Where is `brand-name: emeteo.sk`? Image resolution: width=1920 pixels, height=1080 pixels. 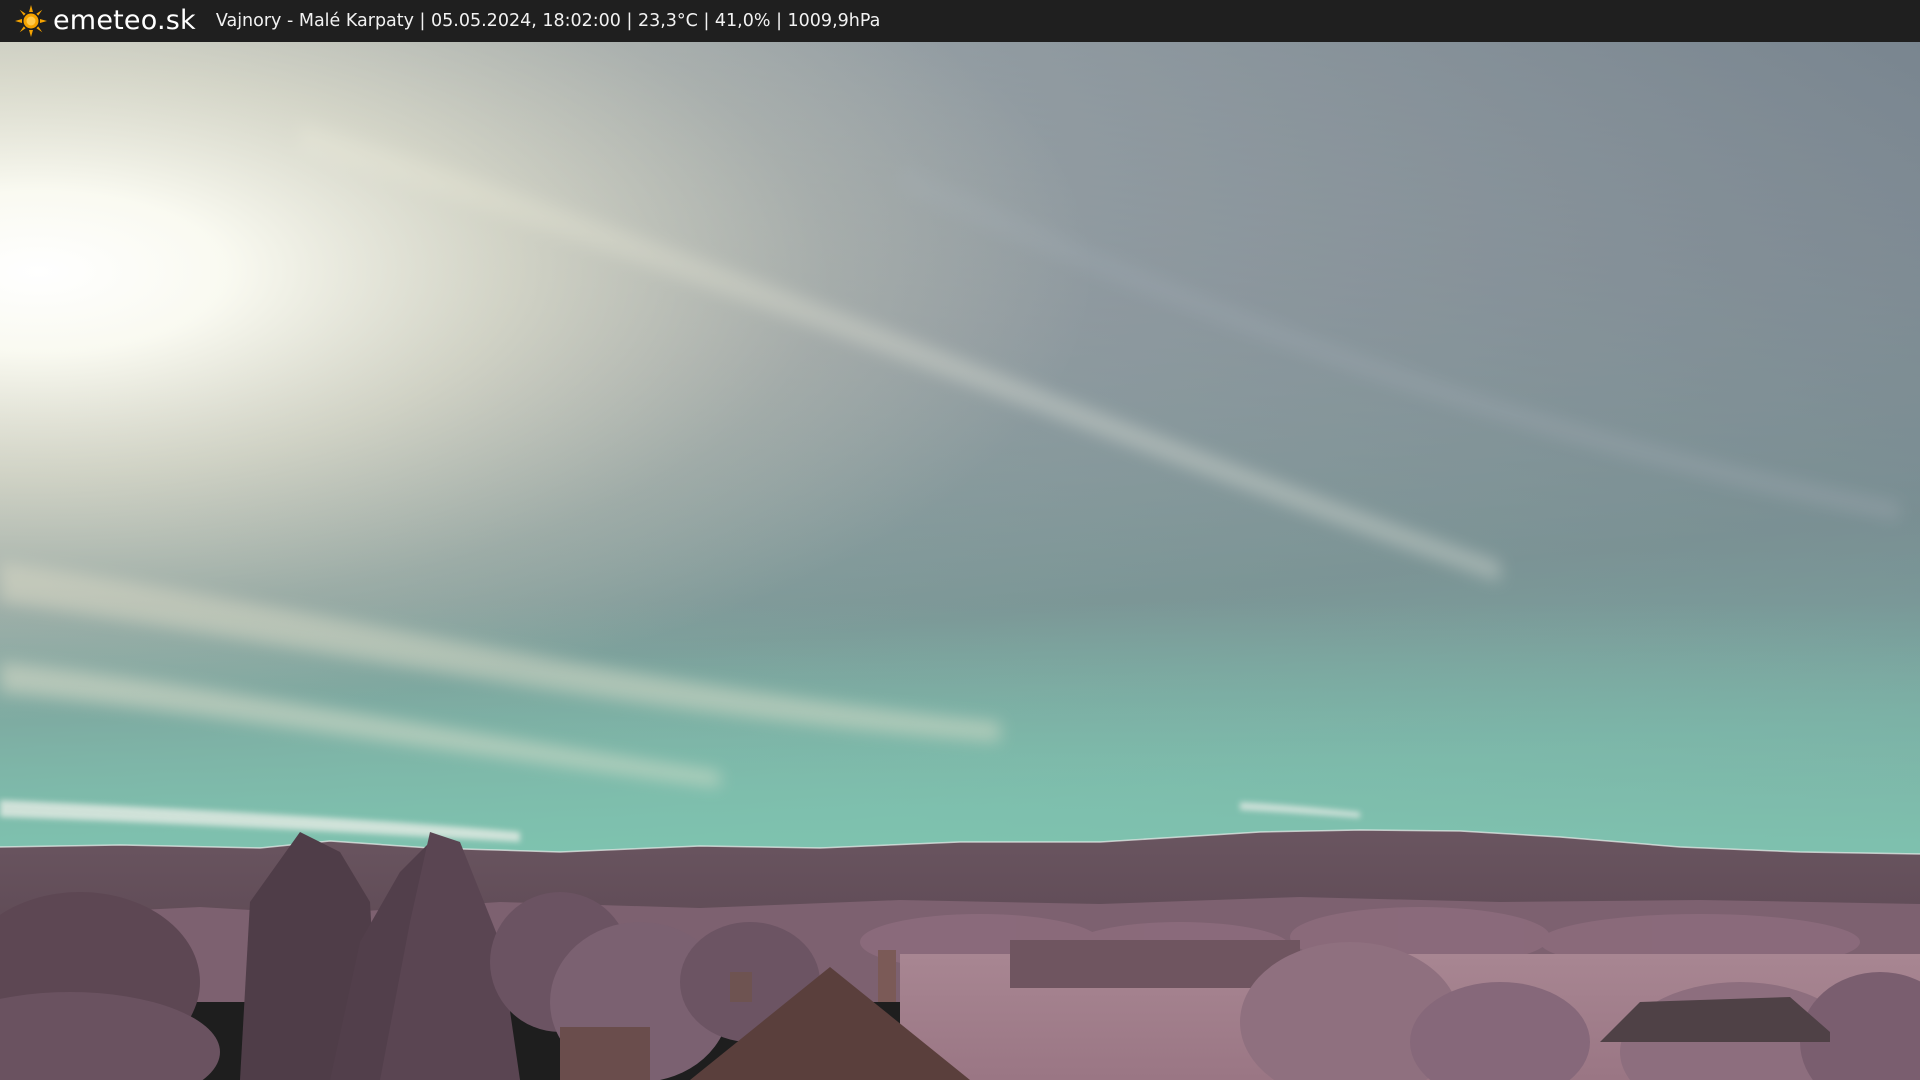
brand-name: emeteo.sk is located at coordinates (124, 20).